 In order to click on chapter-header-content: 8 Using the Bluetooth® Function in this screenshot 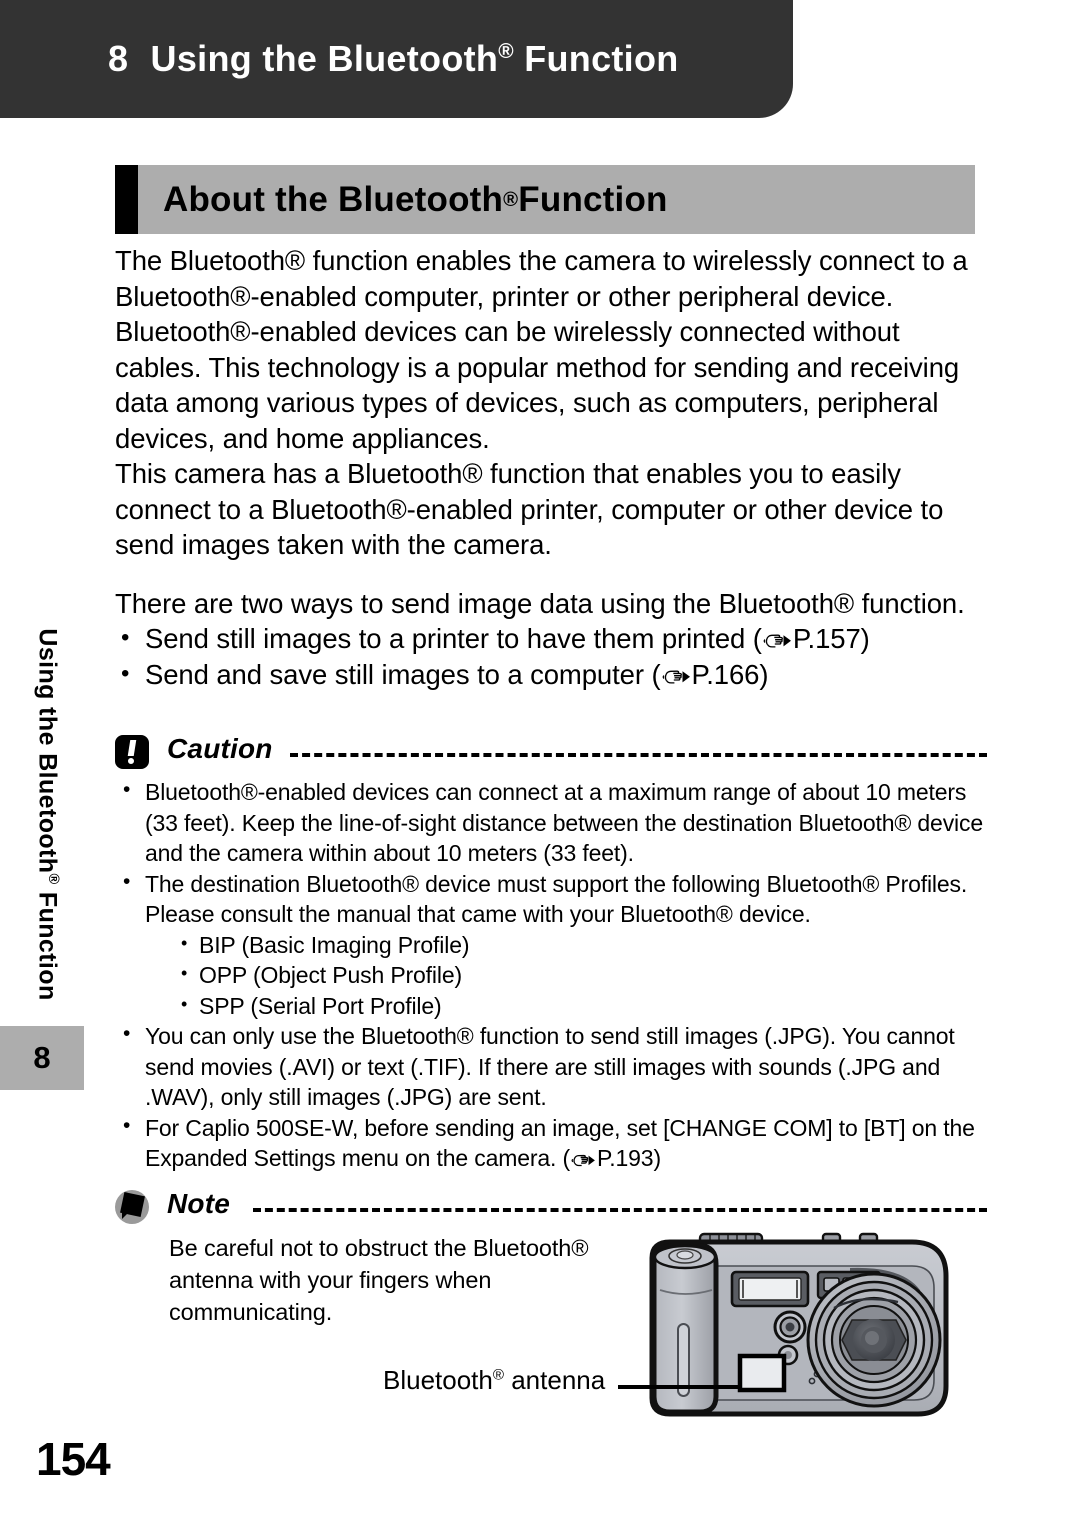, I will do `click(440, 59)`.